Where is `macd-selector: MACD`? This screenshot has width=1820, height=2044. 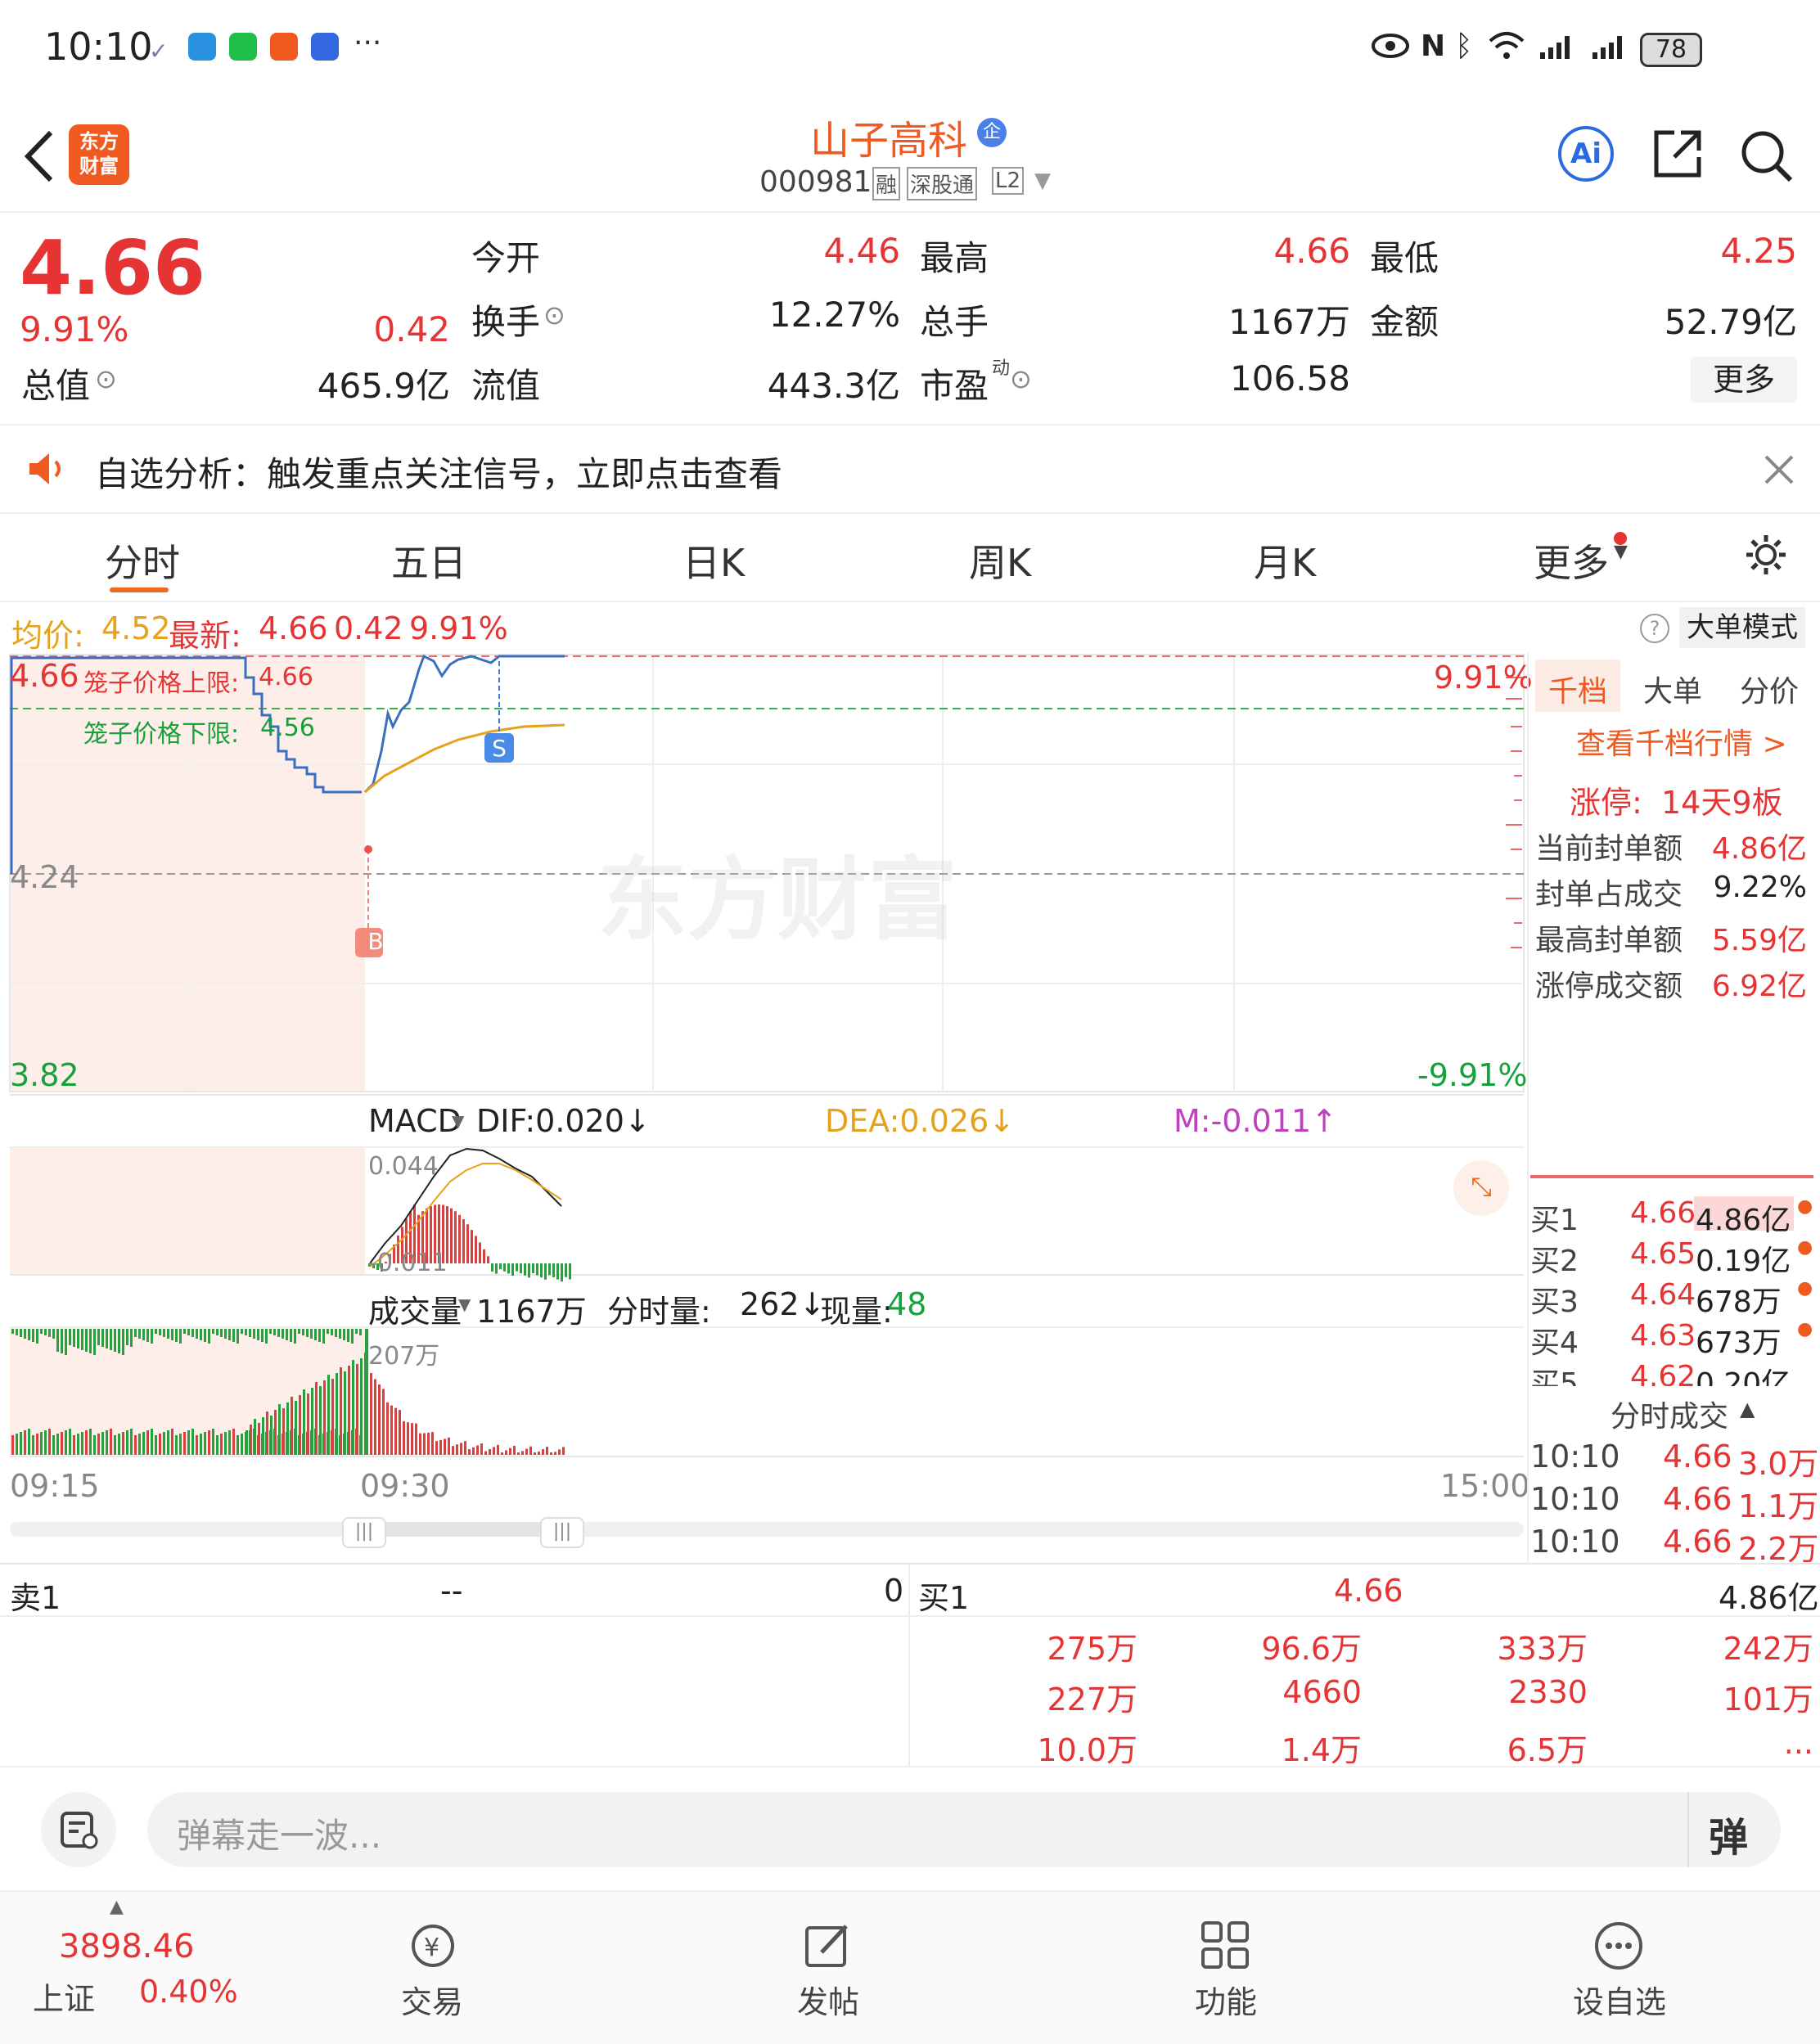 macd-selector: MACD is located at coordinates (415, 1121).